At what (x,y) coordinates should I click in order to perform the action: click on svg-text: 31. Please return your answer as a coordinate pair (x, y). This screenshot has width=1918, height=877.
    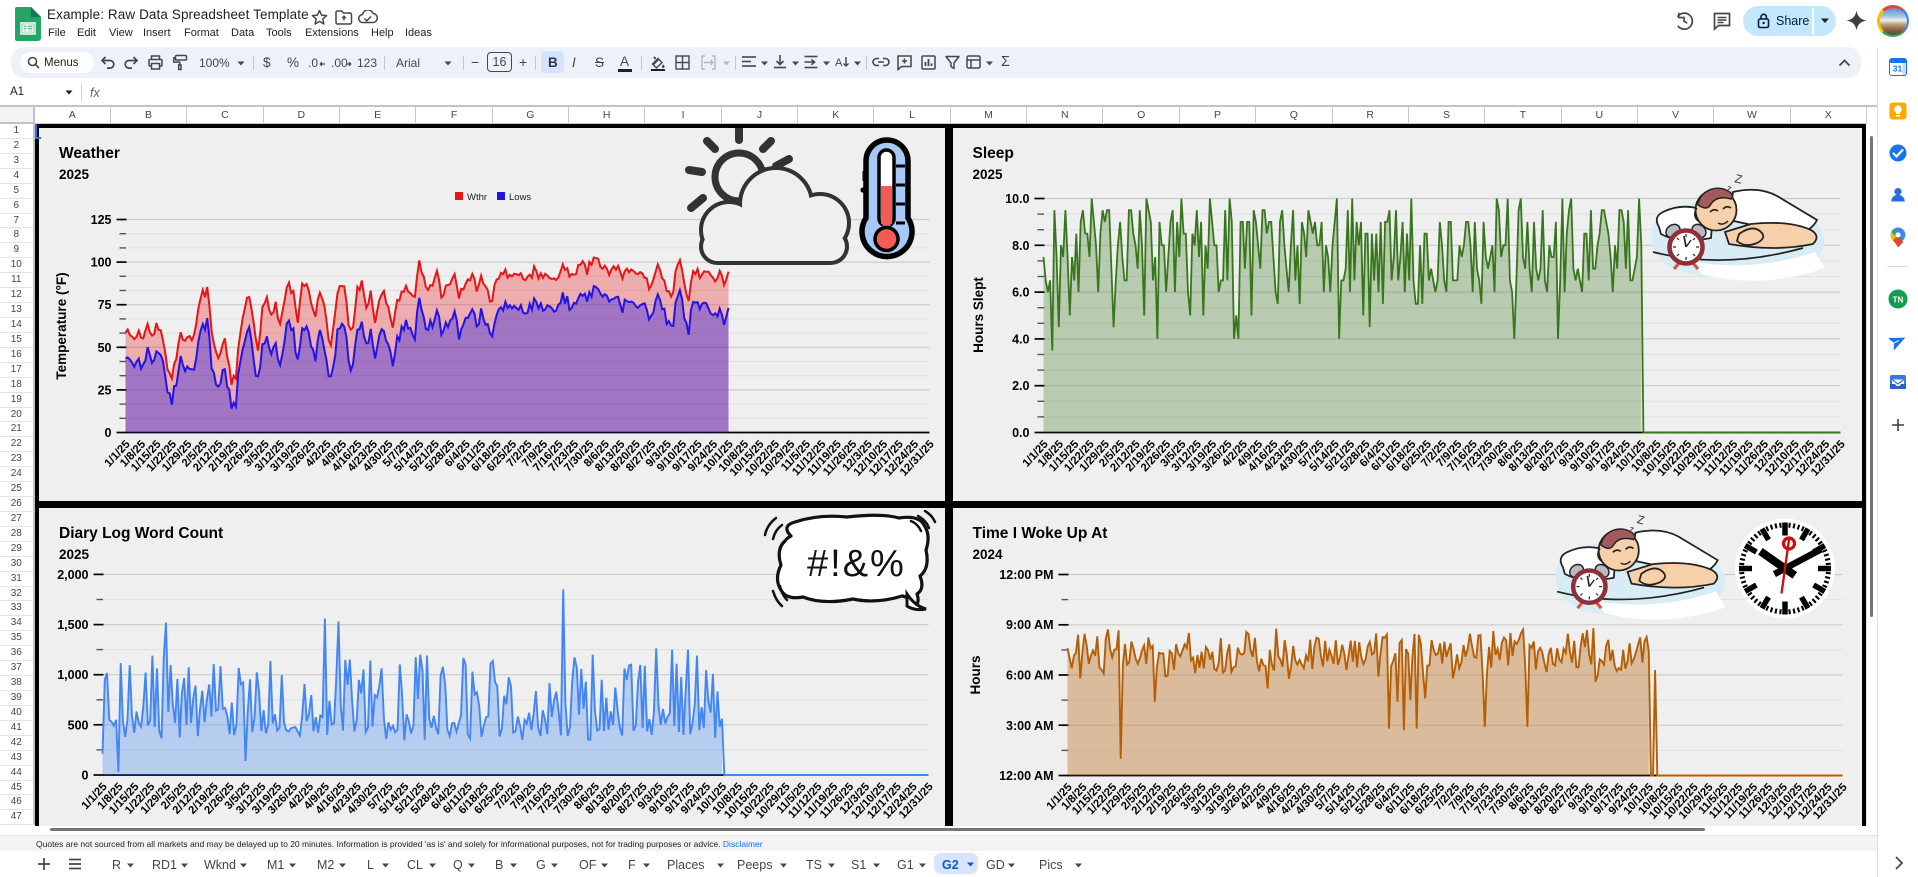
    Looking at the image, I should click on (1898, 69).